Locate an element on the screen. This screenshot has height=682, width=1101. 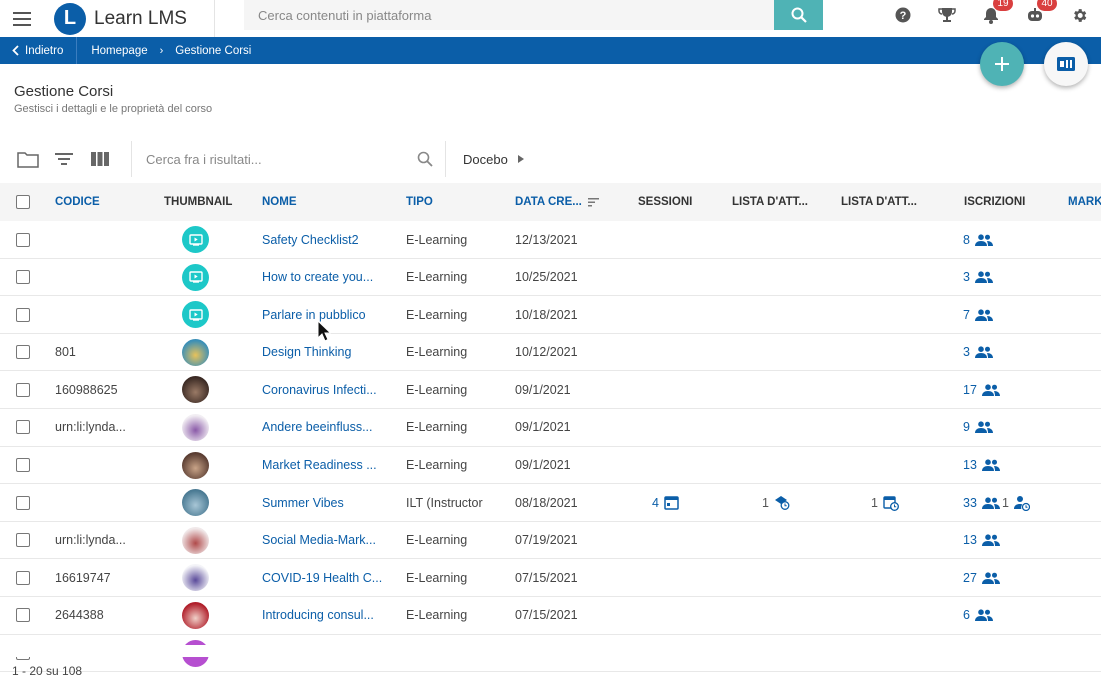
enrollments-link: 27 is located at coordinates (981, 577).